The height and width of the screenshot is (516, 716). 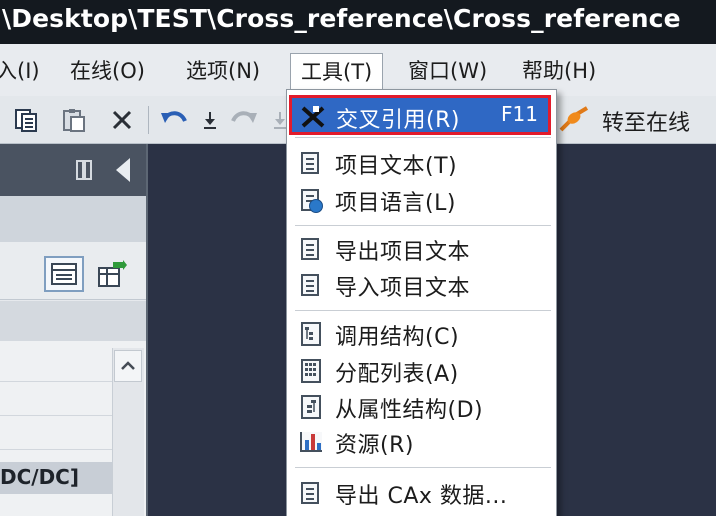 What do you see at coordinates (337, 73) in the screenshot?
I see `menu-tools: 工具(T)` at bounding box center [337, 73].